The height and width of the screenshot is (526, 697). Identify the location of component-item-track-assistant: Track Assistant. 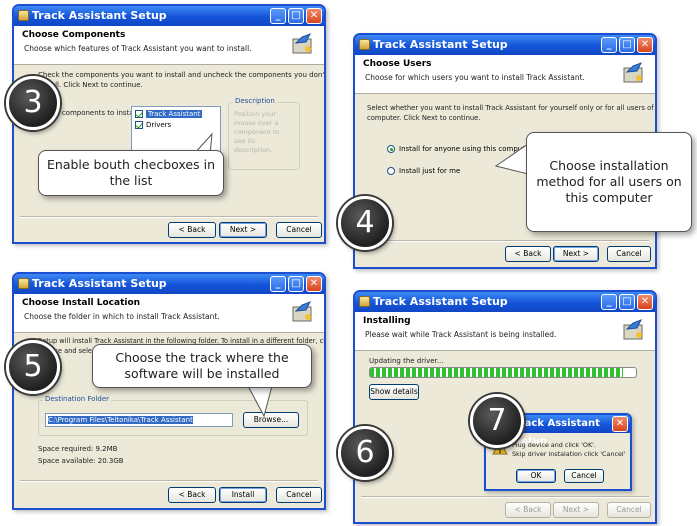
(169, 114).